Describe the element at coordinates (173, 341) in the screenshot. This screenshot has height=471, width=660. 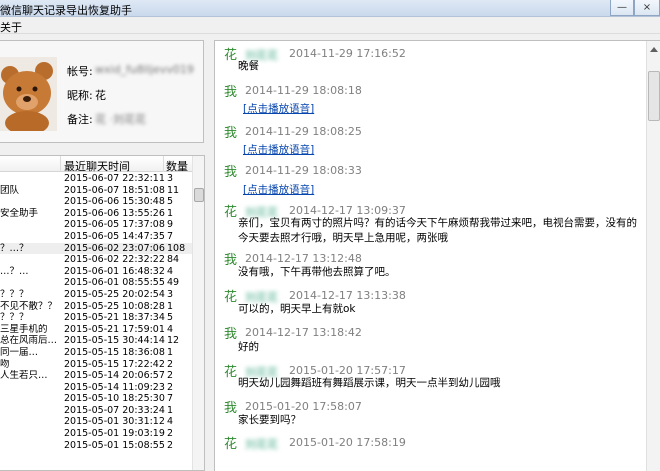
I see `row-count: 12` at that location.